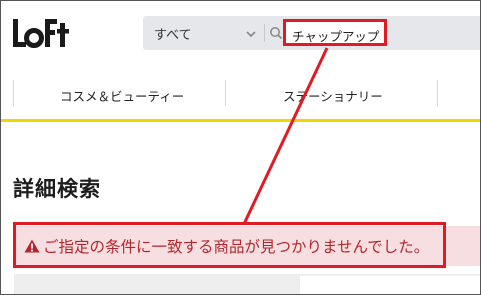 Image resolution: width=481 pixels, height=295 pixels. I want to click on nav-item-cosme-beauty: コスメ＆ビューティー, so click(122, 95).